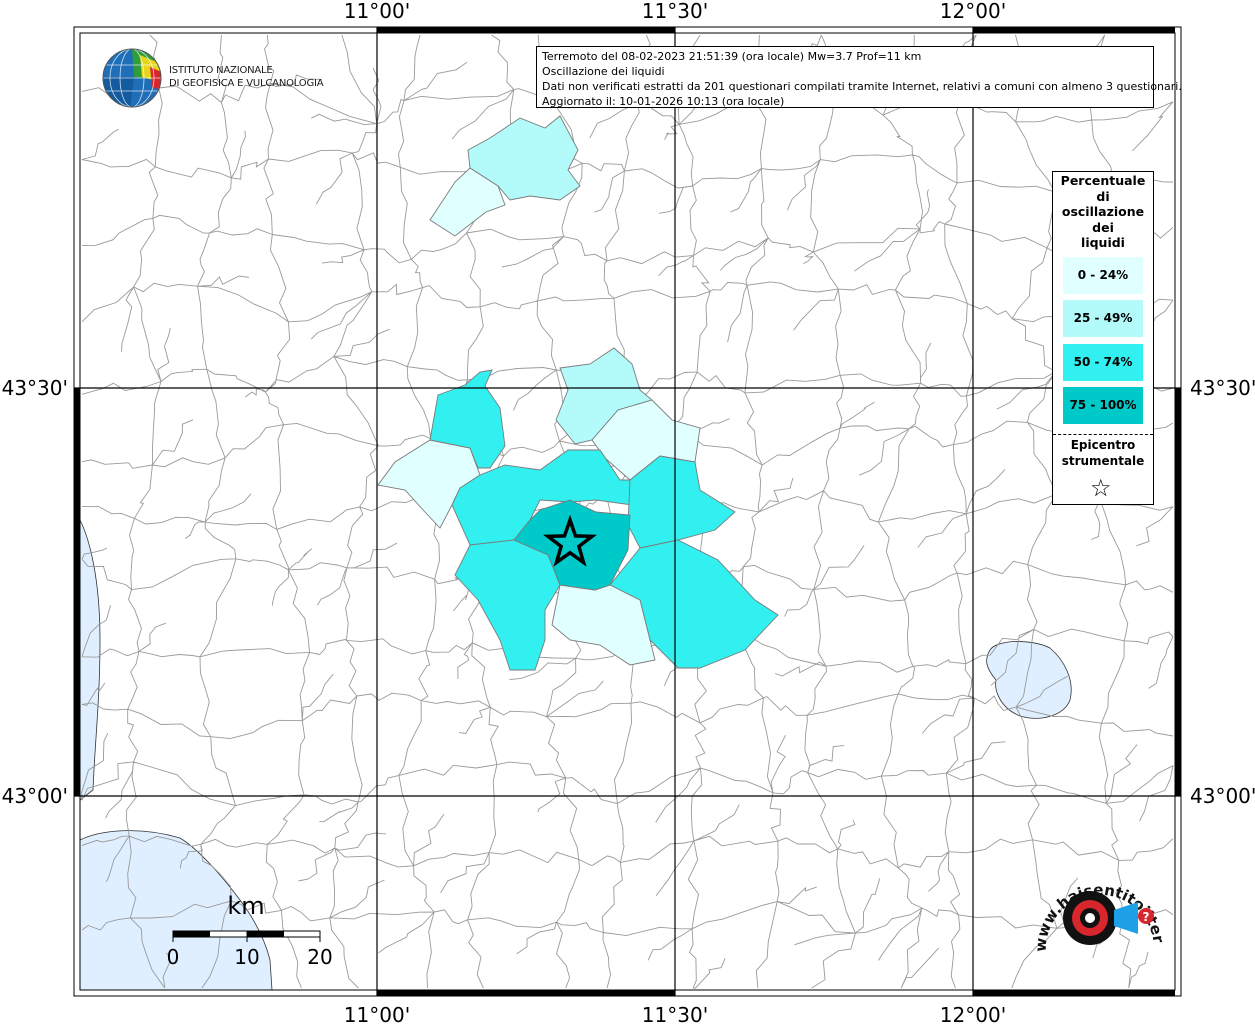 This screenshot has width=1255, height=1024. I want to click on legend-title-line: liquidi, so click(1103, 242).